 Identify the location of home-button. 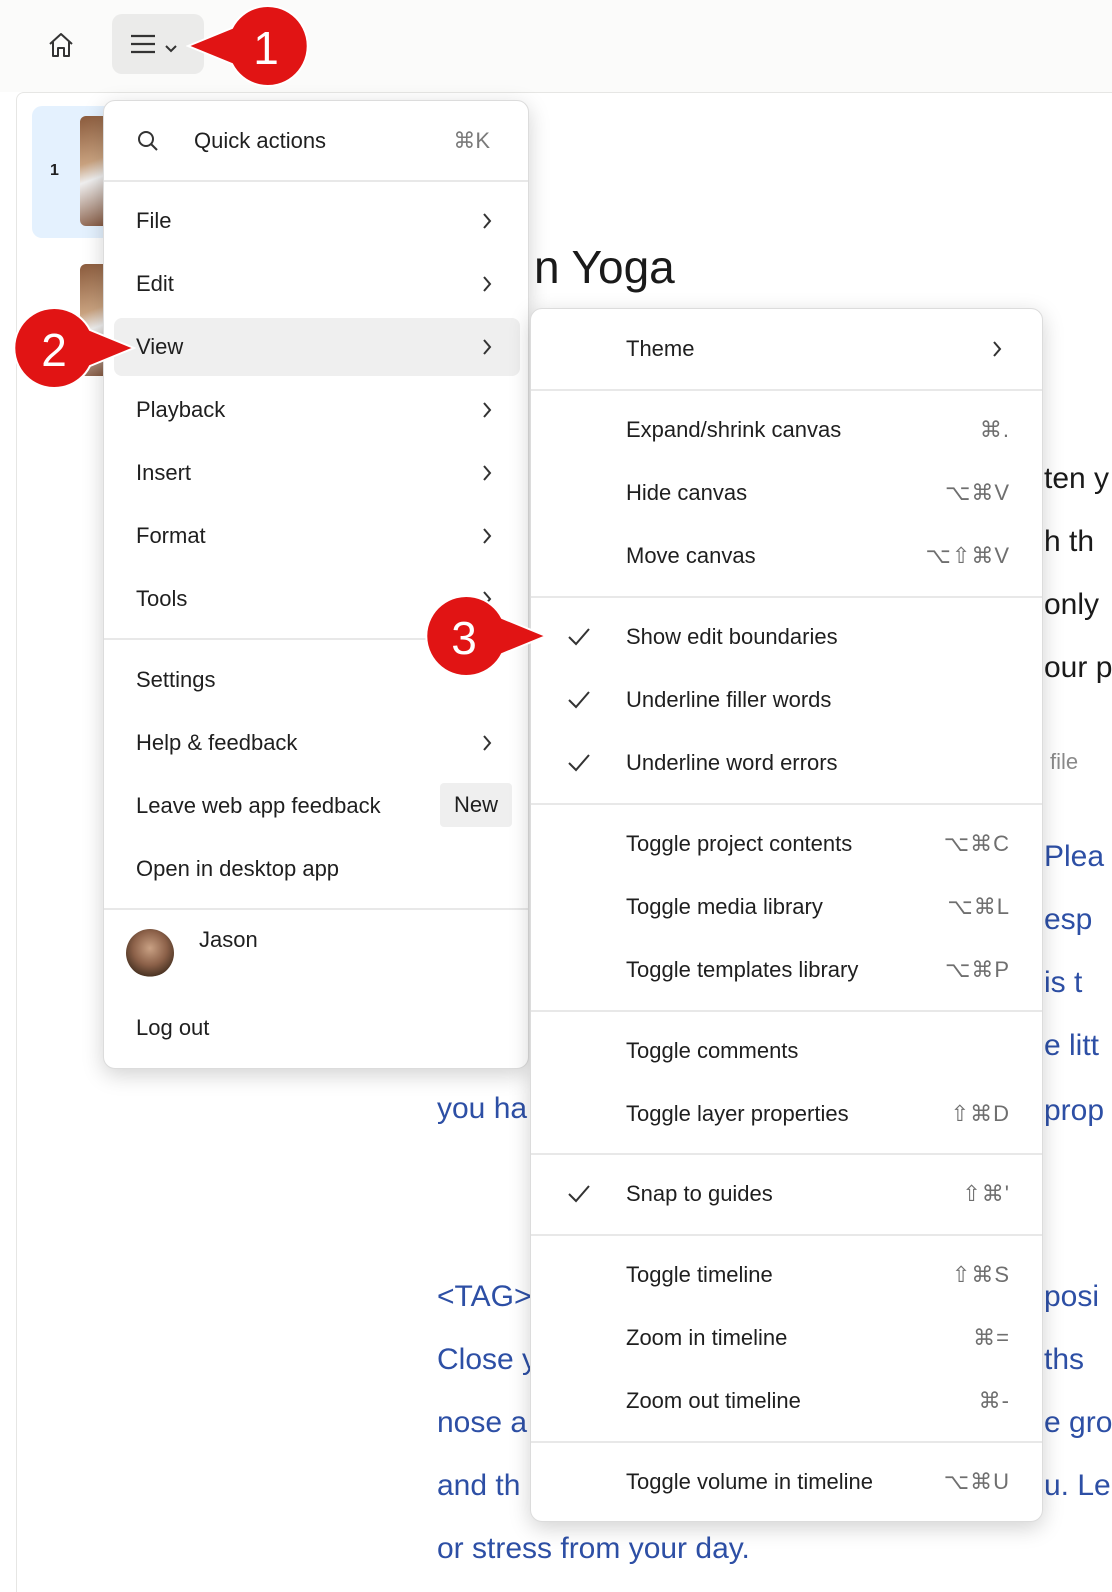
(61, 45).